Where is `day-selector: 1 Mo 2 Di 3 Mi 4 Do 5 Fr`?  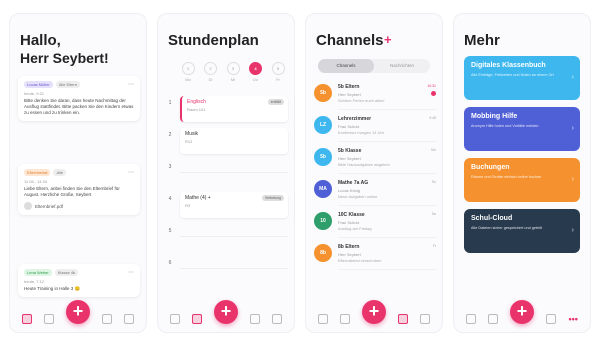
day-selector: 1 Mo 2 Di 3 Mi 4 Do 5 Fr is located at coordinates (233, 72).